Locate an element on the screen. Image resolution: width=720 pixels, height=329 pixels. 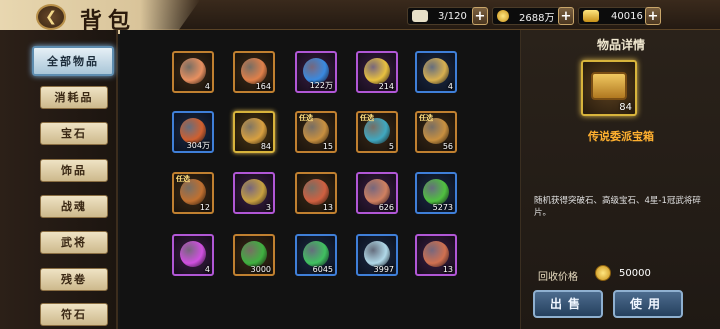
hero-fragment-icon is located at coordinates (436, 254).